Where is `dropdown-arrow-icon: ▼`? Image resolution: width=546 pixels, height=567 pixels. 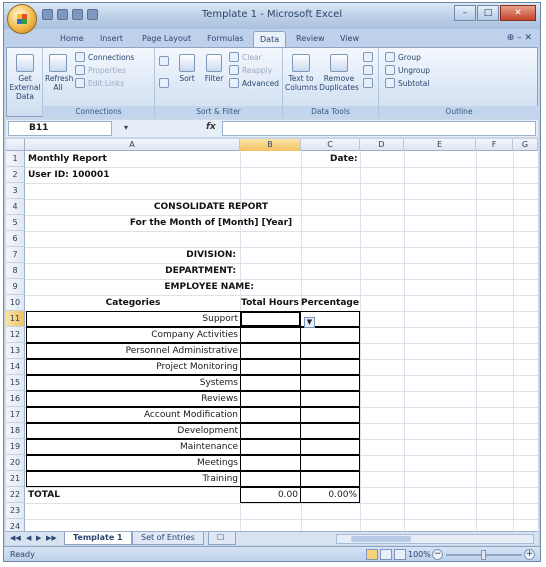
dropdown-arrow-icon: ▼ is located at coordinates (309, 322).